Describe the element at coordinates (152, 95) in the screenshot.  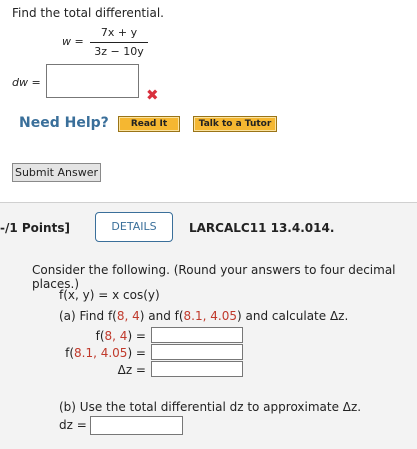
I see `incorrect-icon: ✖` at that location.